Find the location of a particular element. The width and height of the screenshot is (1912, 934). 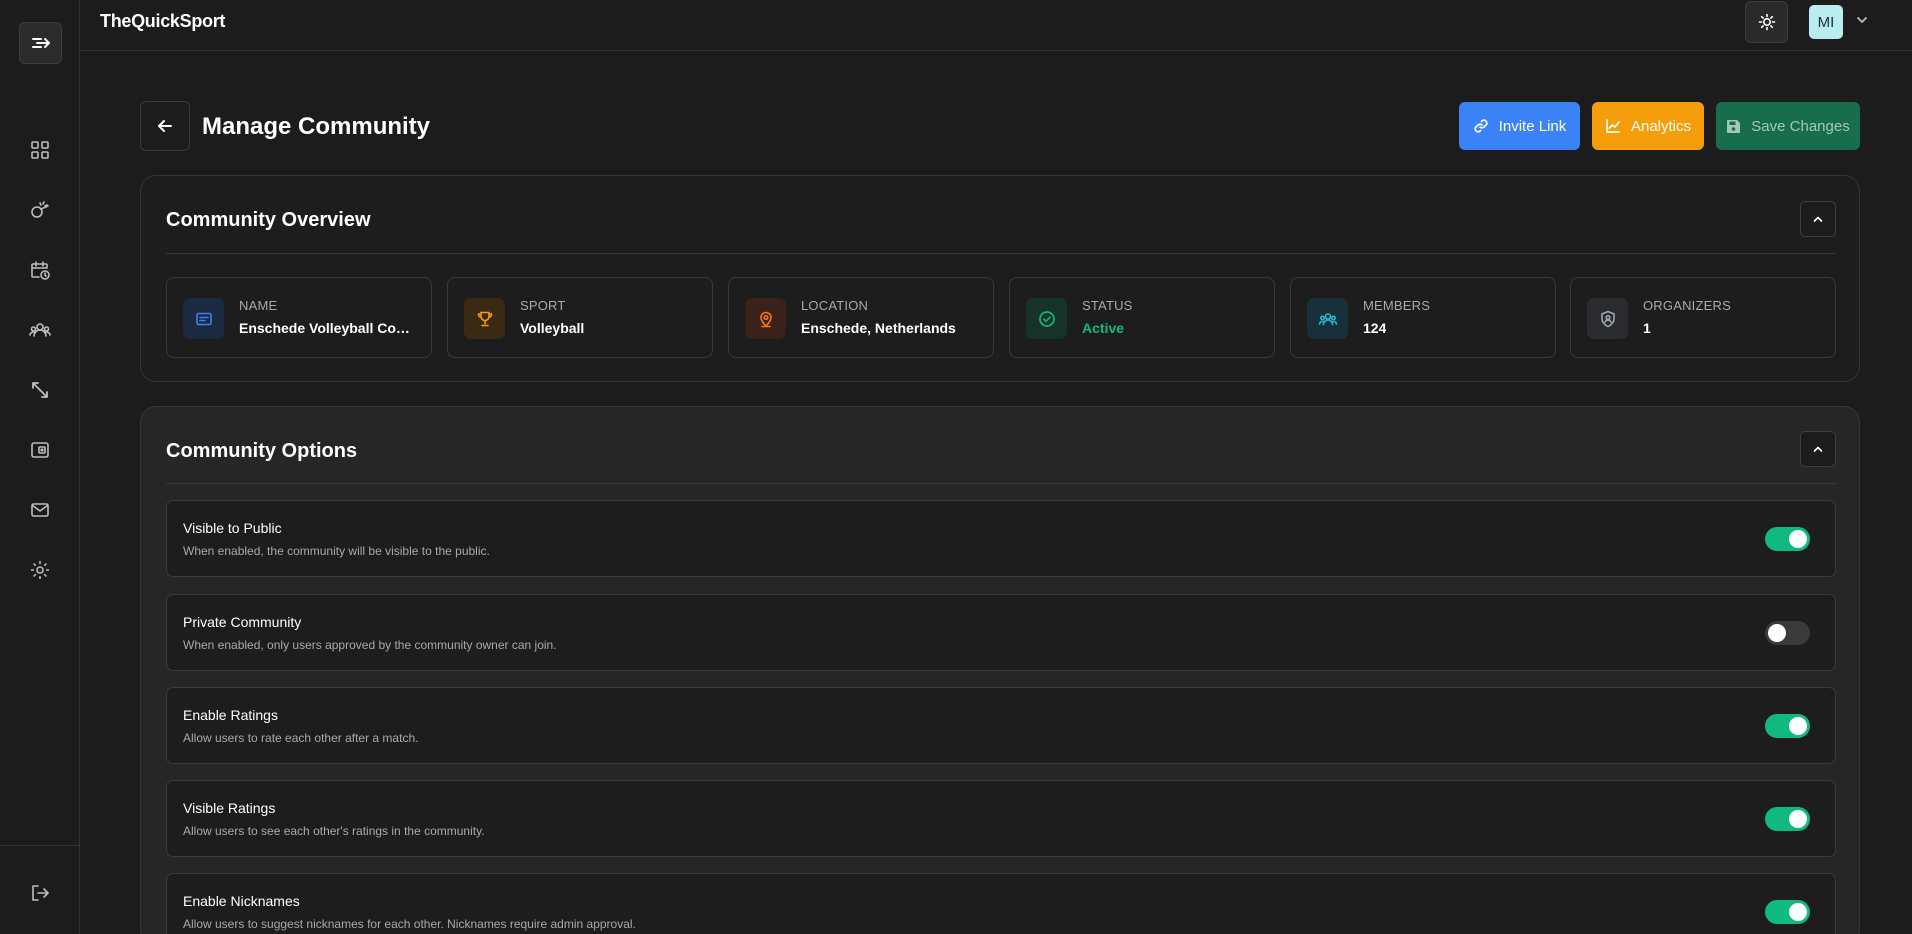

stat-label: SPORT is located at coordinates (543, 305).